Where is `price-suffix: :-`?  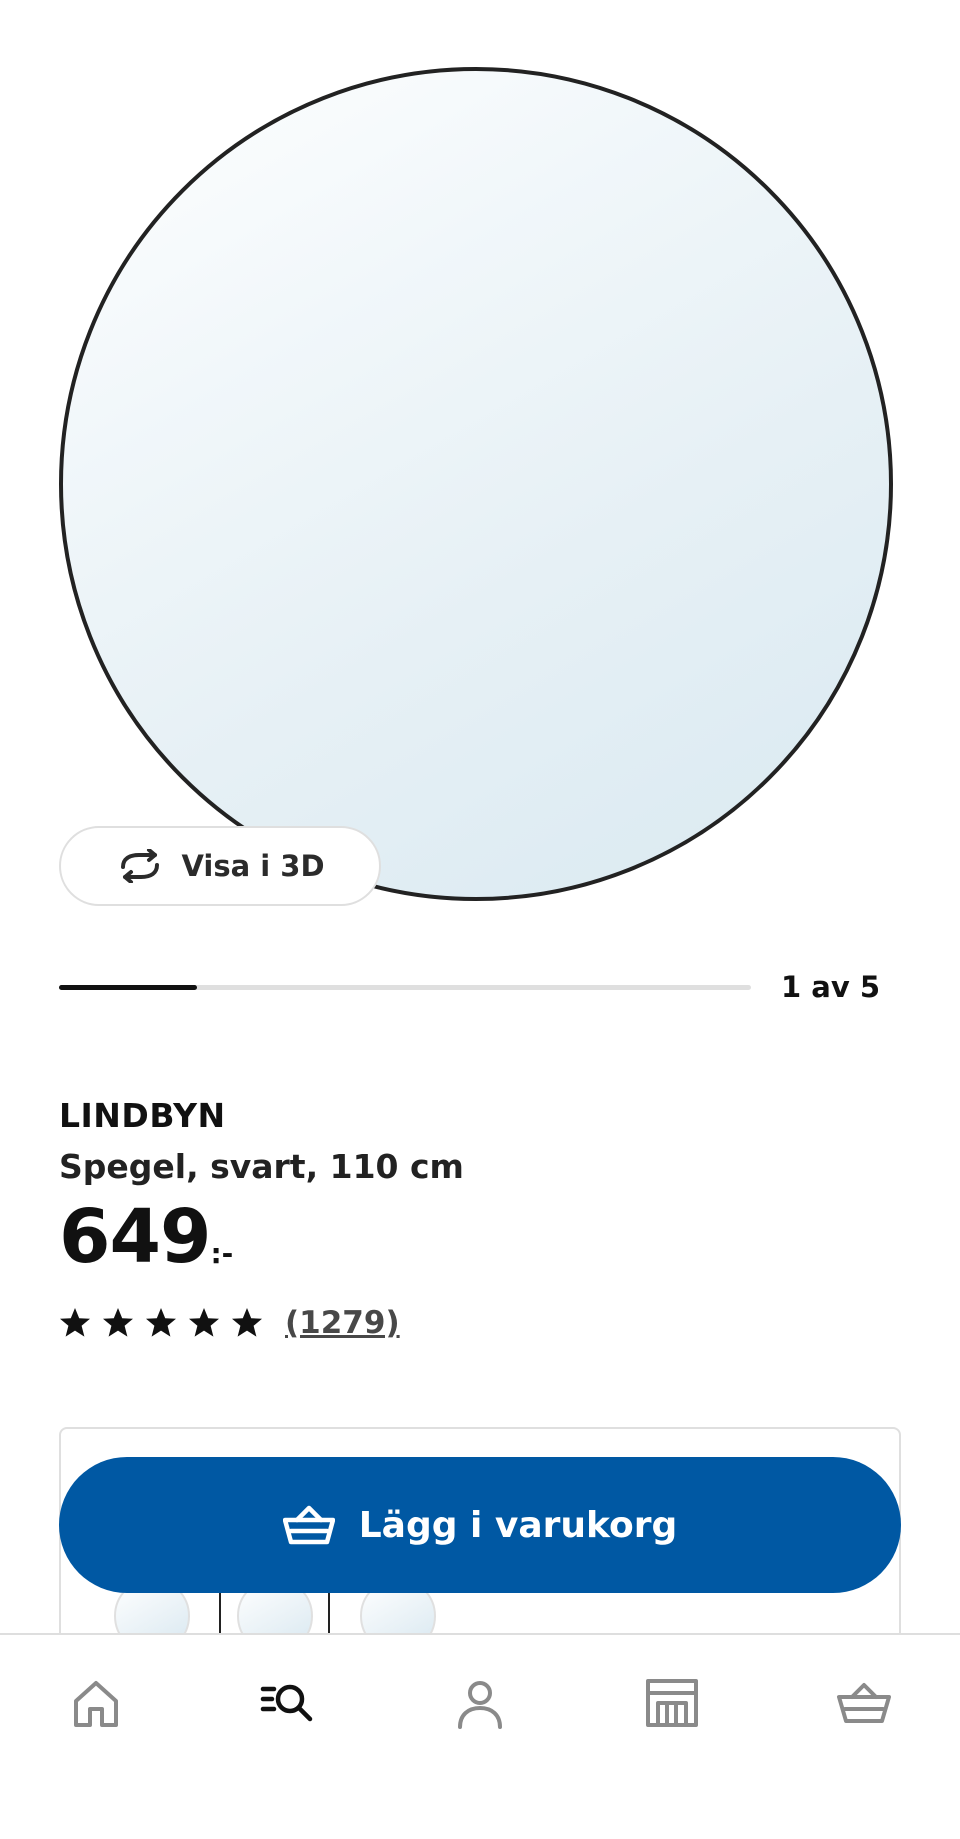 price-suffix: :- is located at coordinates (222, 1253).